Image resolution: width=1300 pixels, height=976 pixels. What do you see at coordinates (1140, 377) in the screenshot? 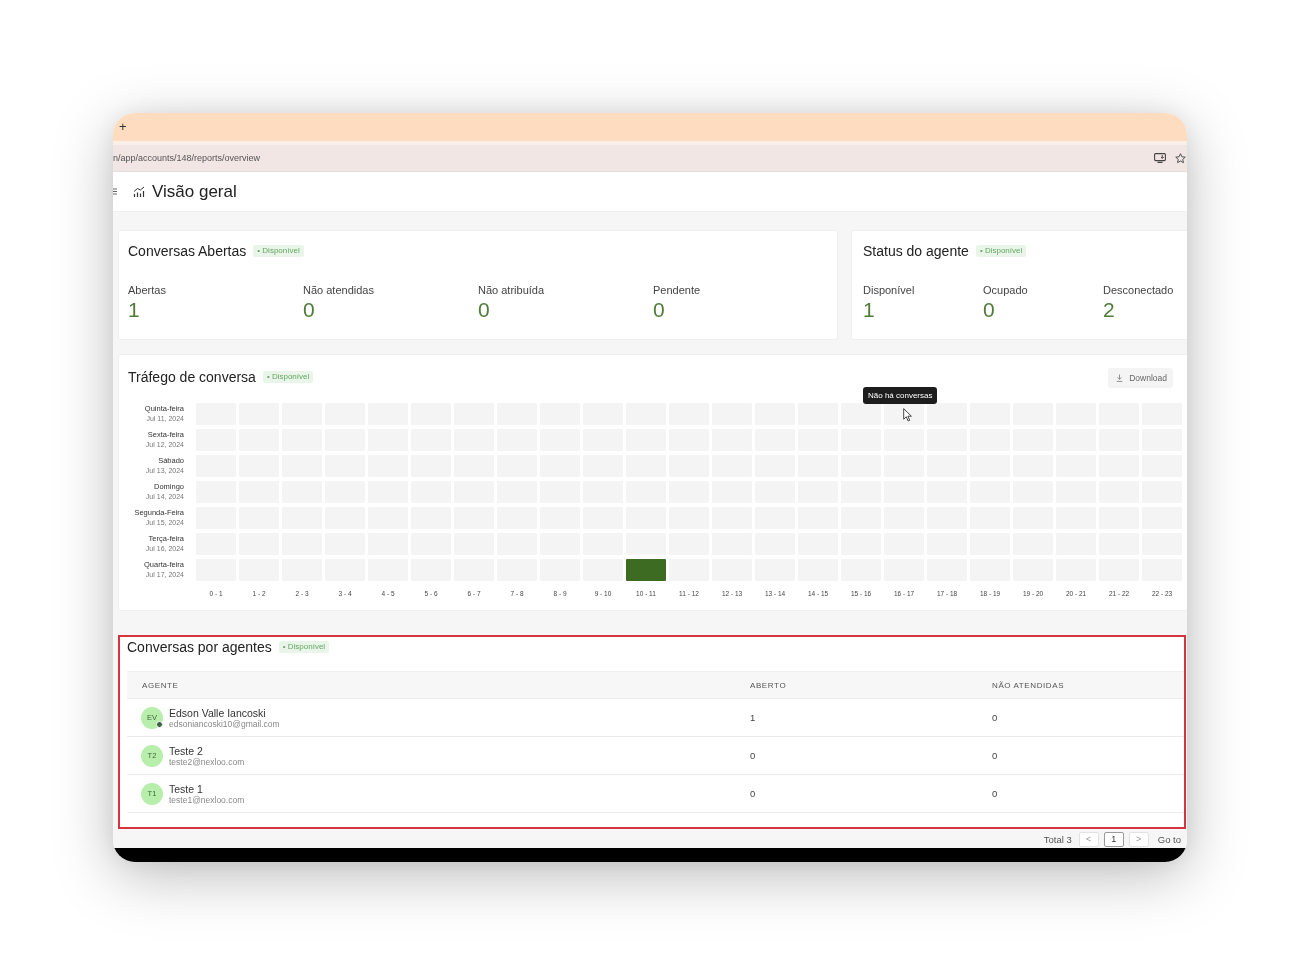
I see `download-button: Download` at bounding box center [1140, 377].